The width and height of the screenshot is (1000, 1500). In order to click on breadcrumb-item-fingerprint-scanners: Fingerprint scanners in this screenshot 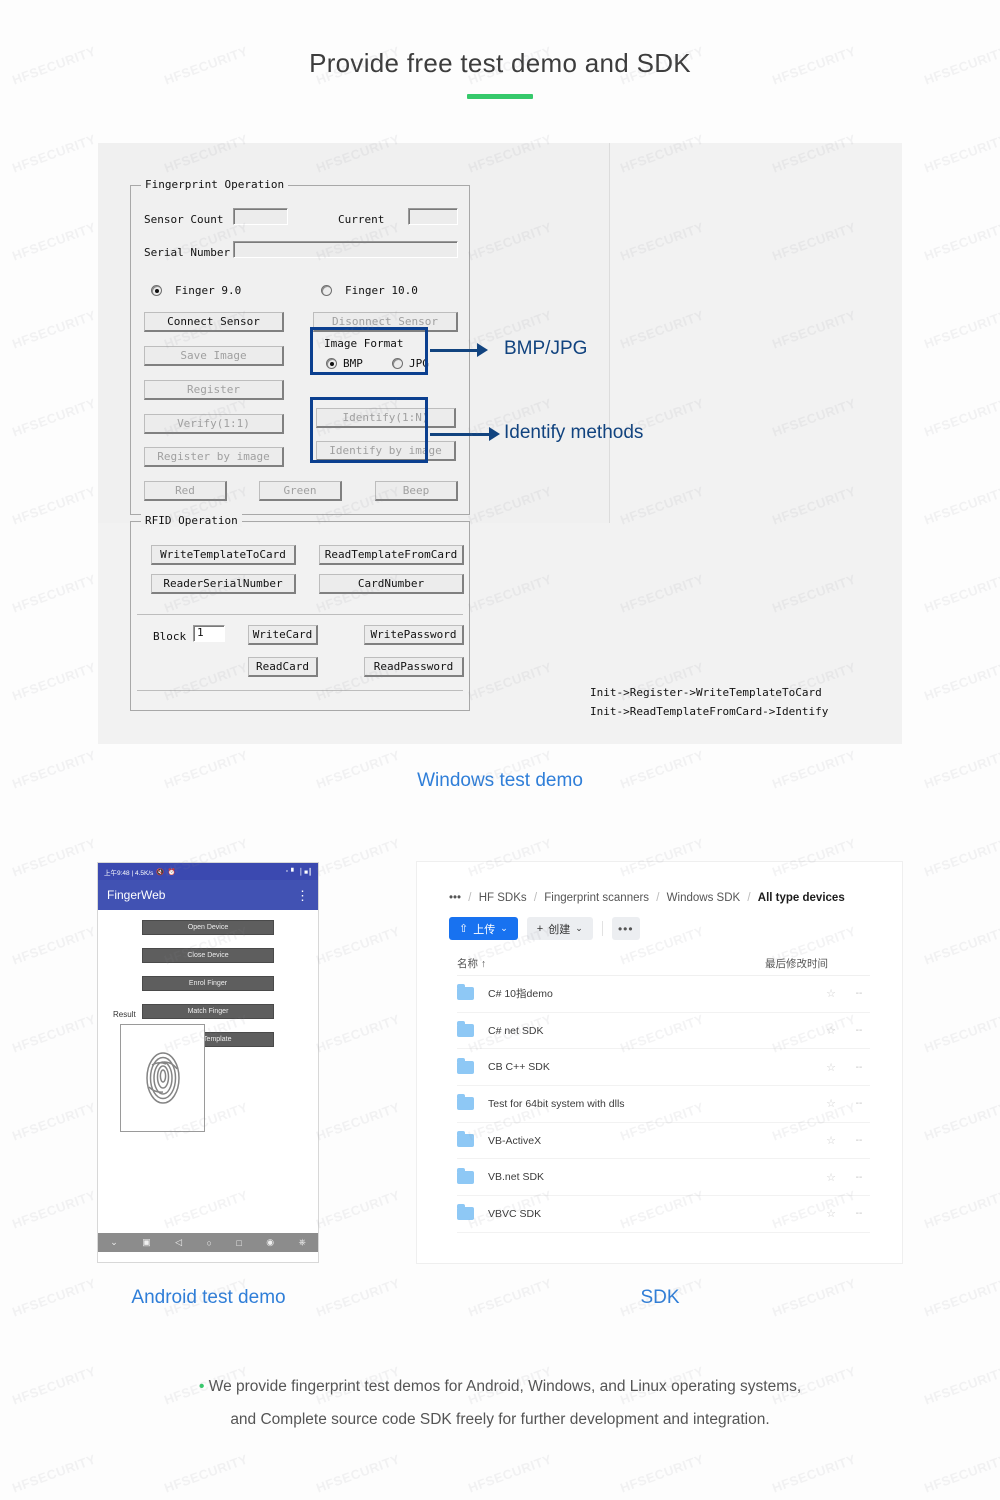, I will do `click(596, 898)`.